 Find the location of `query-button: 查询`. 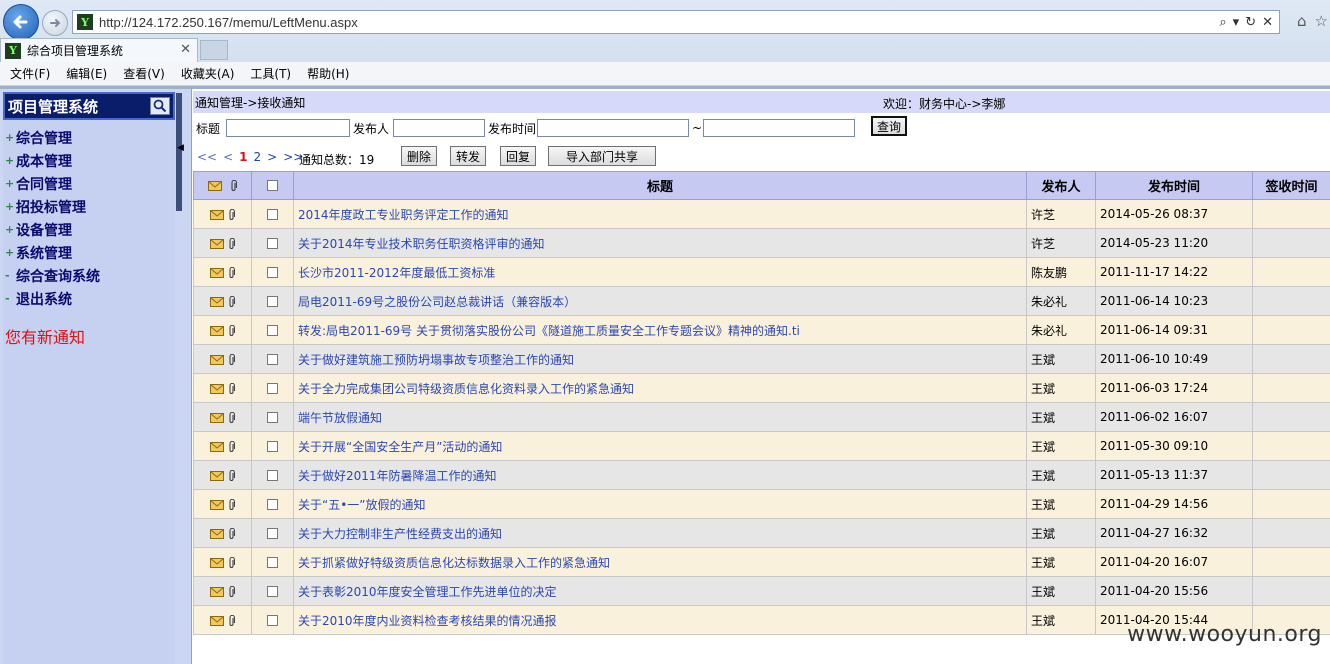

query-button: 查询 is located at coordinates (889, 126).